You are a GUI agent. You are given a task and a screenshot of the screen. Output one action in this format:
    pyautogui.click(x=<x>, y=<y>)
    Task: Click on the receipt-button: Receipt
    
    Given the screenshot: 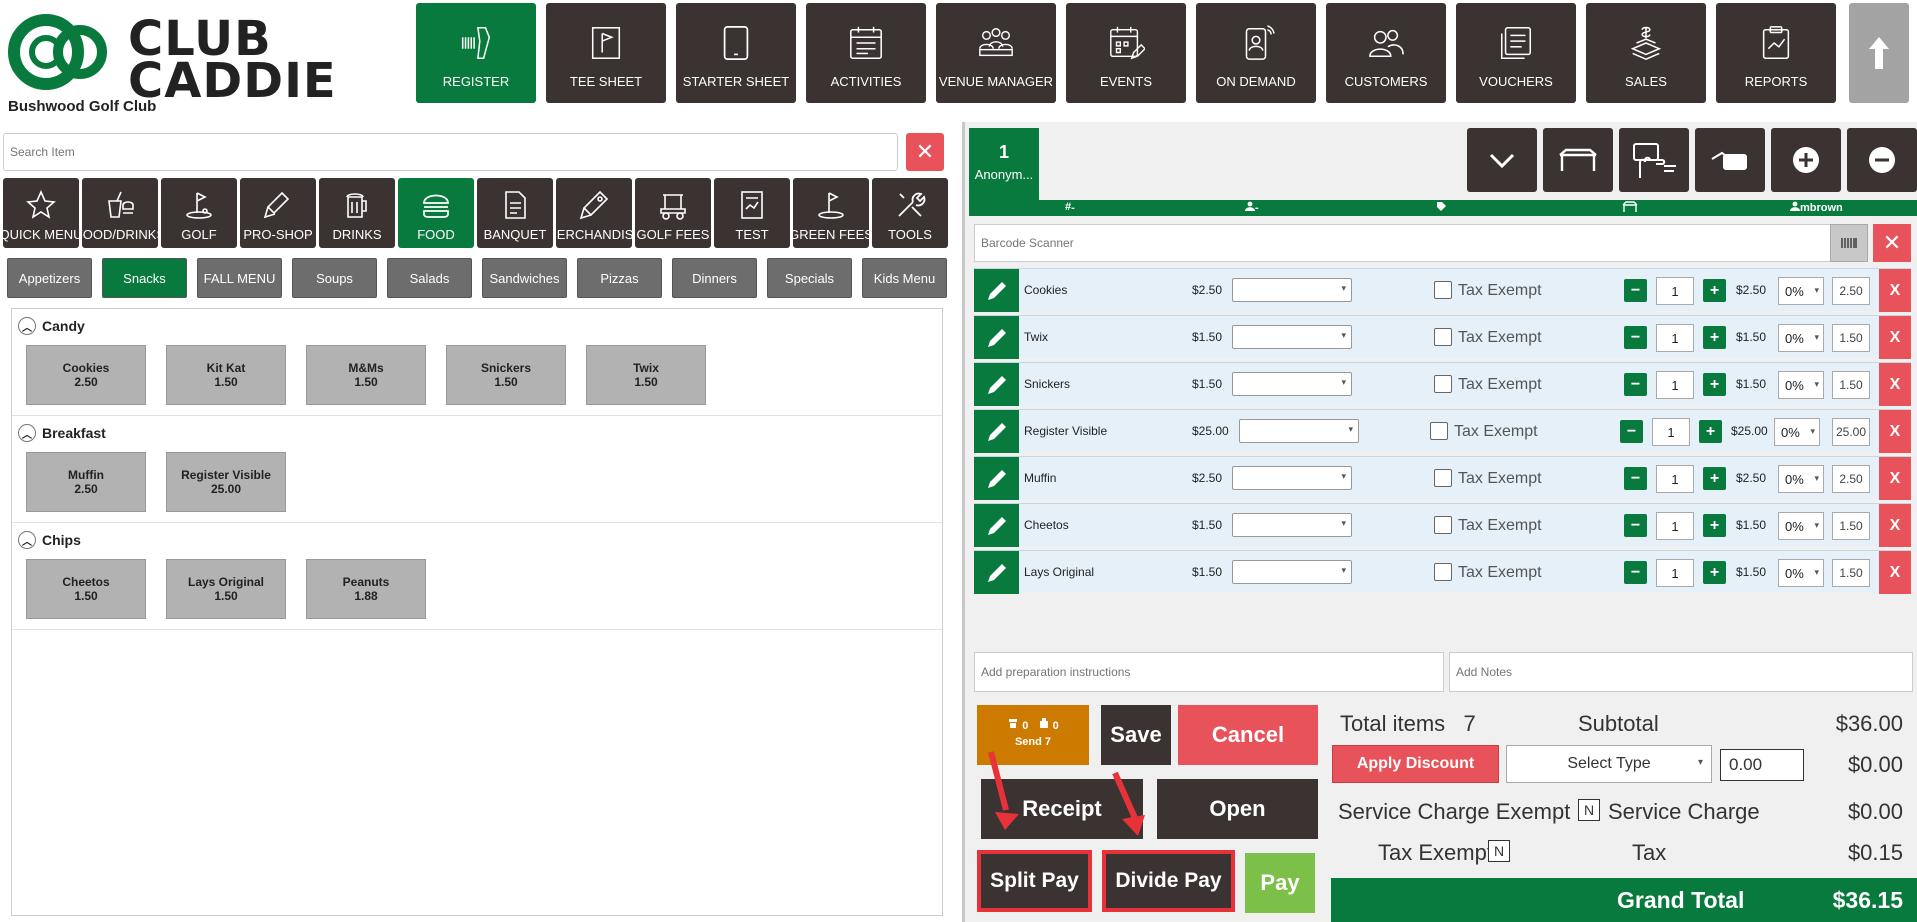 What is the action you would take?
    pyautogui.click(x=1062, y=809)
    